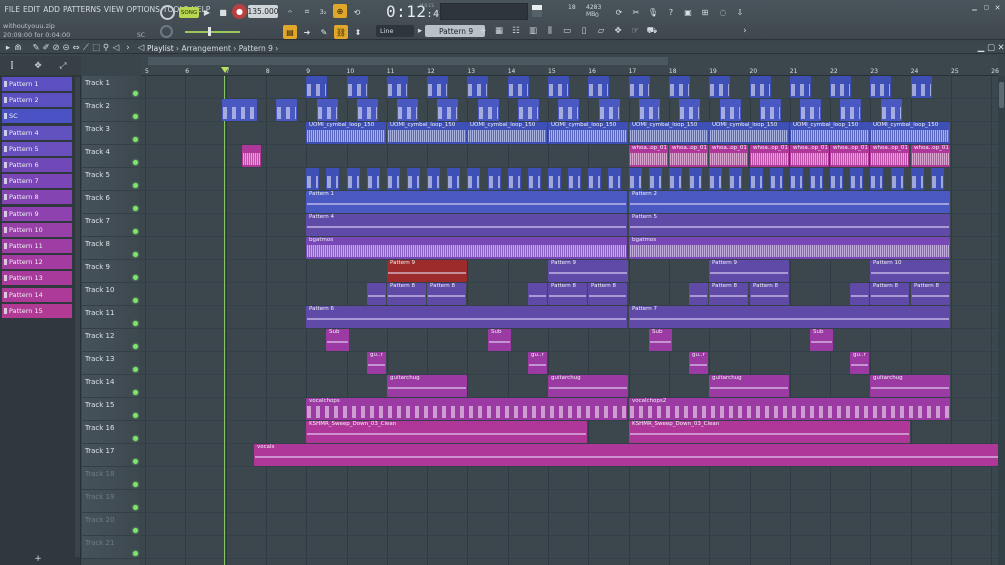 The height and width of the screenshot is (565, 1005). I want to click on touch-icon: ☞, so click(635, 31).